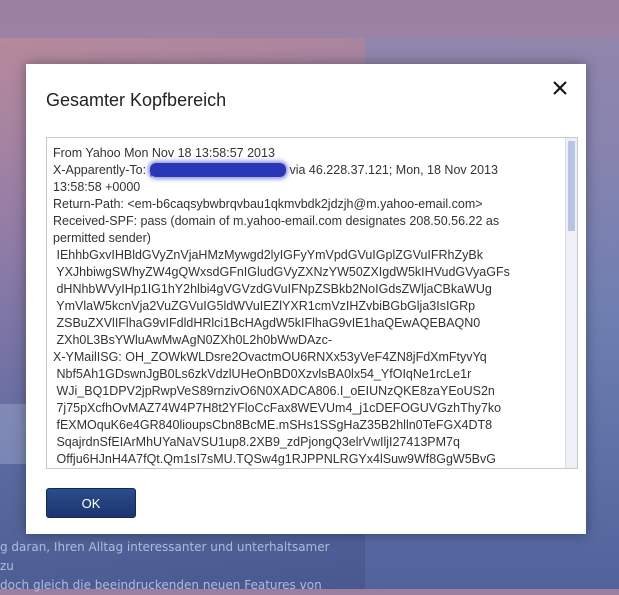  Describe the element at coordinates (136, 100) in the screenshot. I see `dialog-title: Gesamter Kopfbereich` at that location.